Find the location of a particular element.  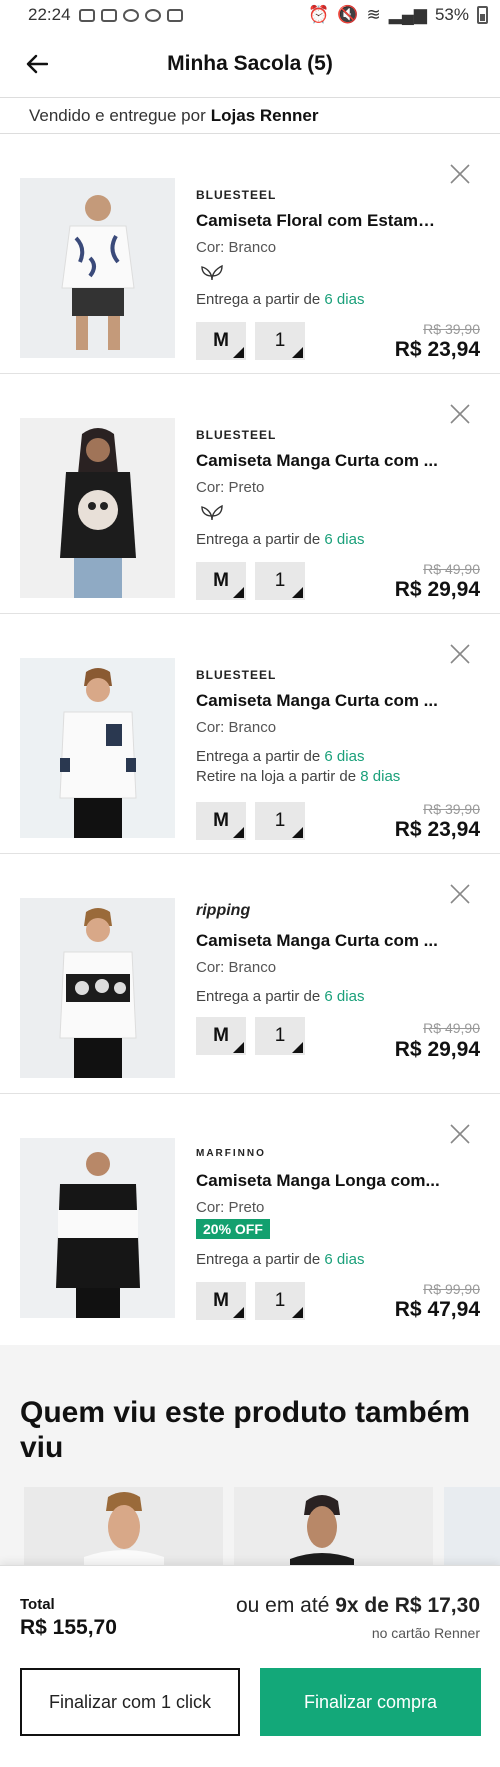

recommendations-section: Quem viu este produto também viu is located at coordinates (250, 1455).